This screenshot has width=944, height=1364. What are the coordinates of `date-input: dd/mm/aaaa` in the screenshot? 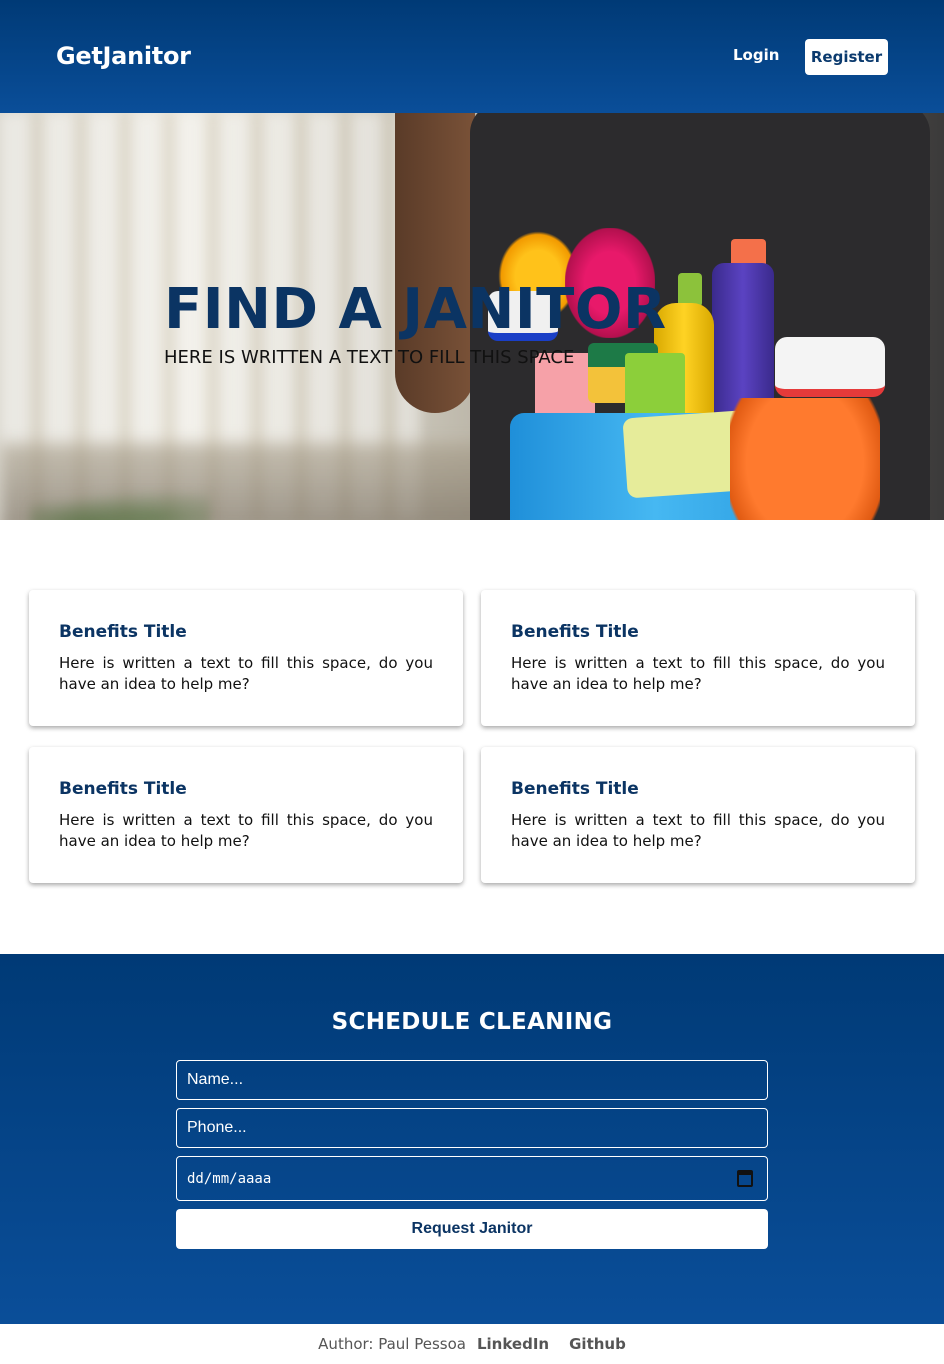 It's located at (472, 1178).